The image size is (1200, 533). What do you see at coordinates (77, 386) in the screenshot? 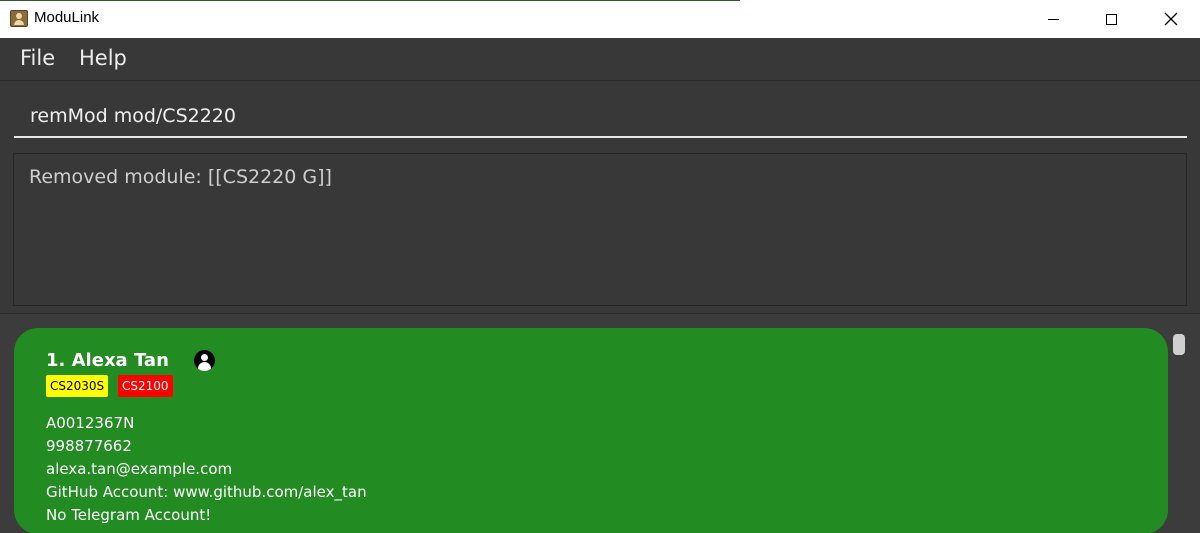
I see `module-tag: CS2030S` at bounding box center [77, 386].